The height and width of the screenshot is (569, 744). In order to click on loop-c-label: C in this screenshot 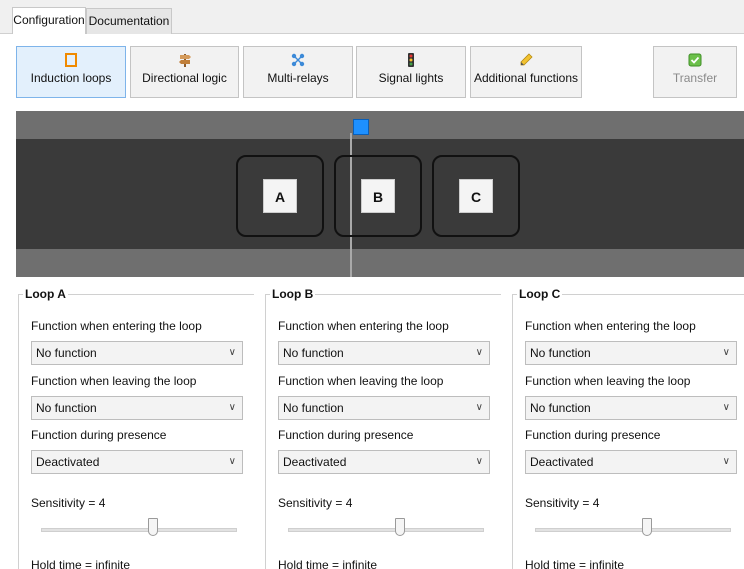, I will do `click(476, 196)`.